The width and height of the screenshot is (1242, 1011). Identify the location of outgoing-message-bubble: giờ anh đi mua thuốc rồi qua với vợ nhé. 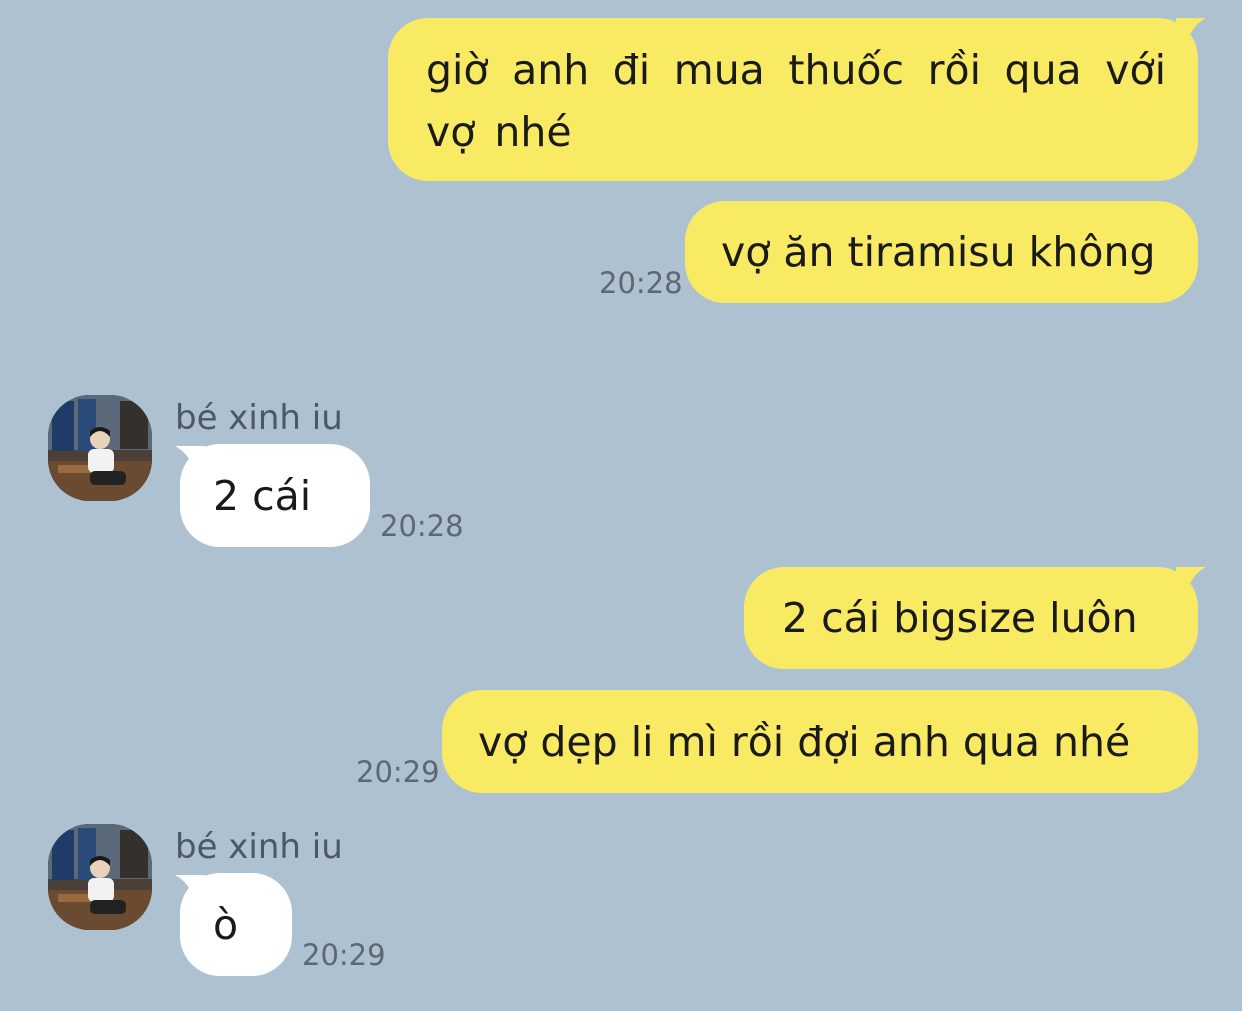
(793, 99).